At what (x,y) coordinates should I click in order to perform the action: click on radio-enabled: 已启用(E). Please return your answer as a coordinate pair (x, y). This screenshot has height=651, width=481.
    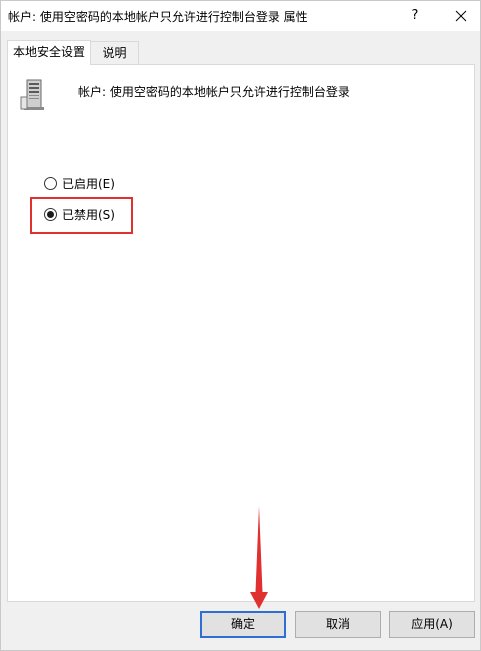
    Looking at the image, I should click on (79, 183).